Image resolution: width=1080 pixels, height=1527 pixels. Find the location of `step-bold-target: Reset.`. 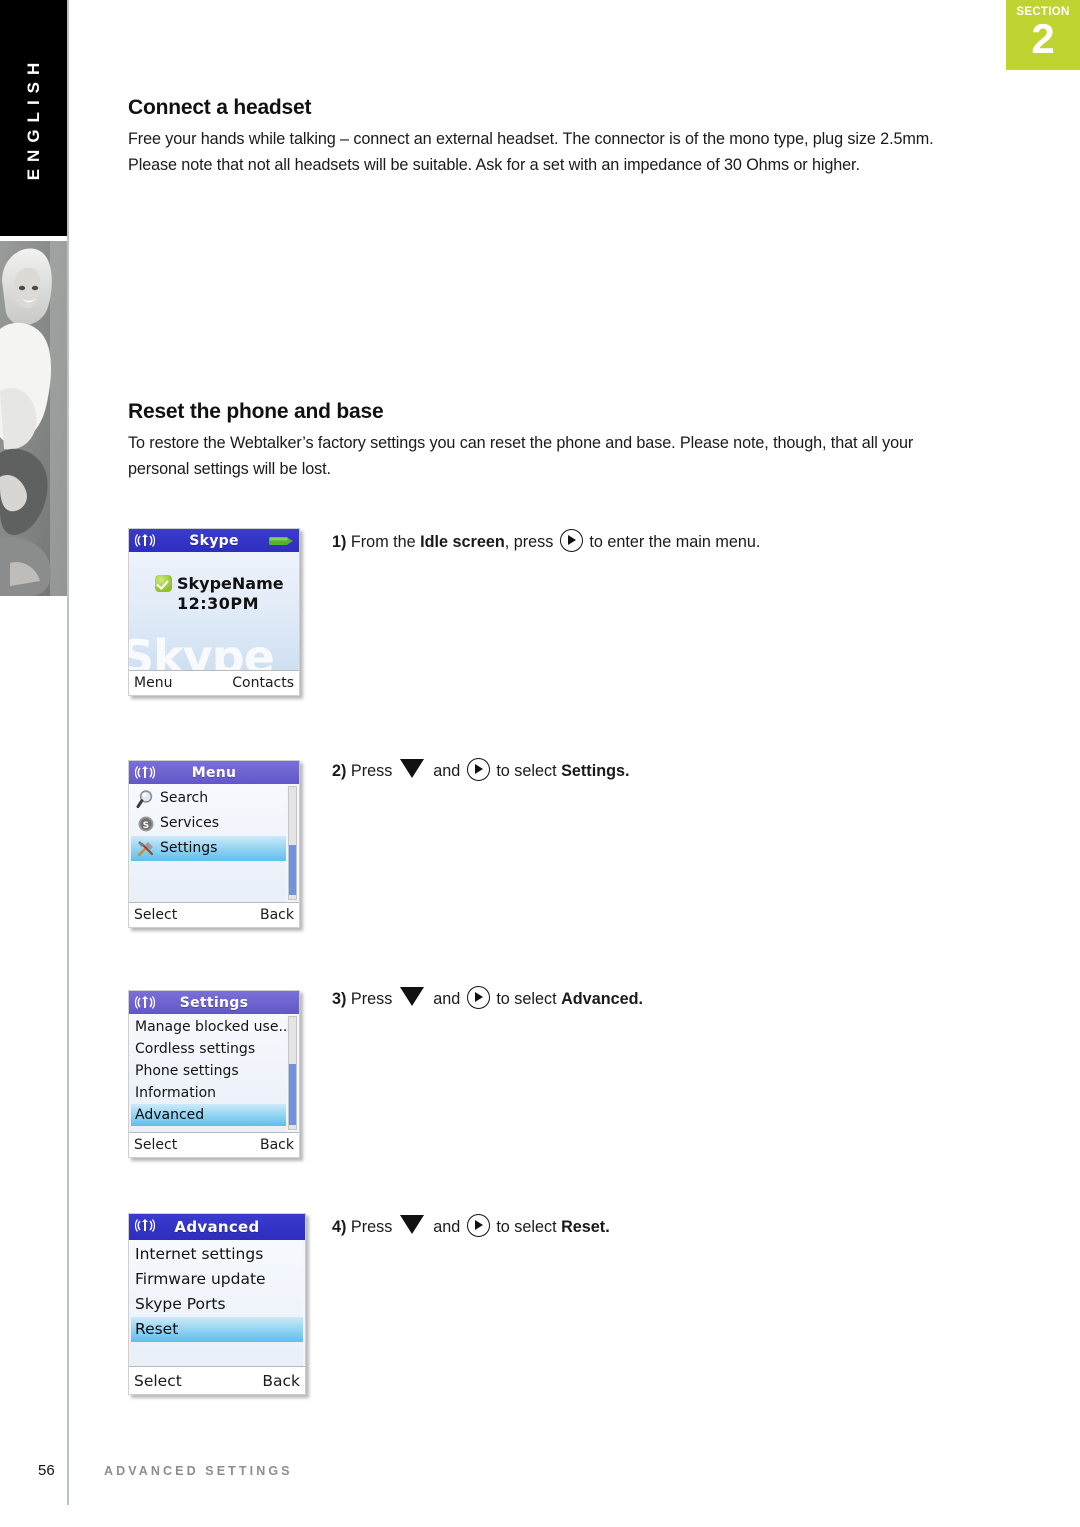

step-bold-target: Reset. is located at coordinates (585, 1227).